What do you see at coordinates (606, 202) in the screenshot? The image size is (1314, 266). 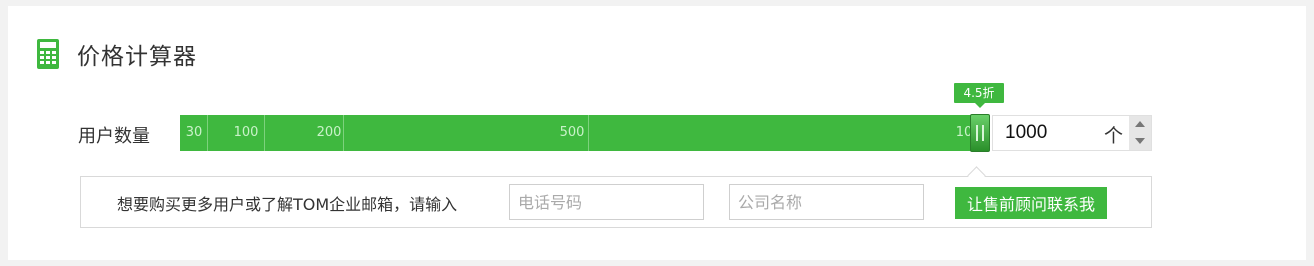 I see `phone-input` at bounding box center [606, 202].